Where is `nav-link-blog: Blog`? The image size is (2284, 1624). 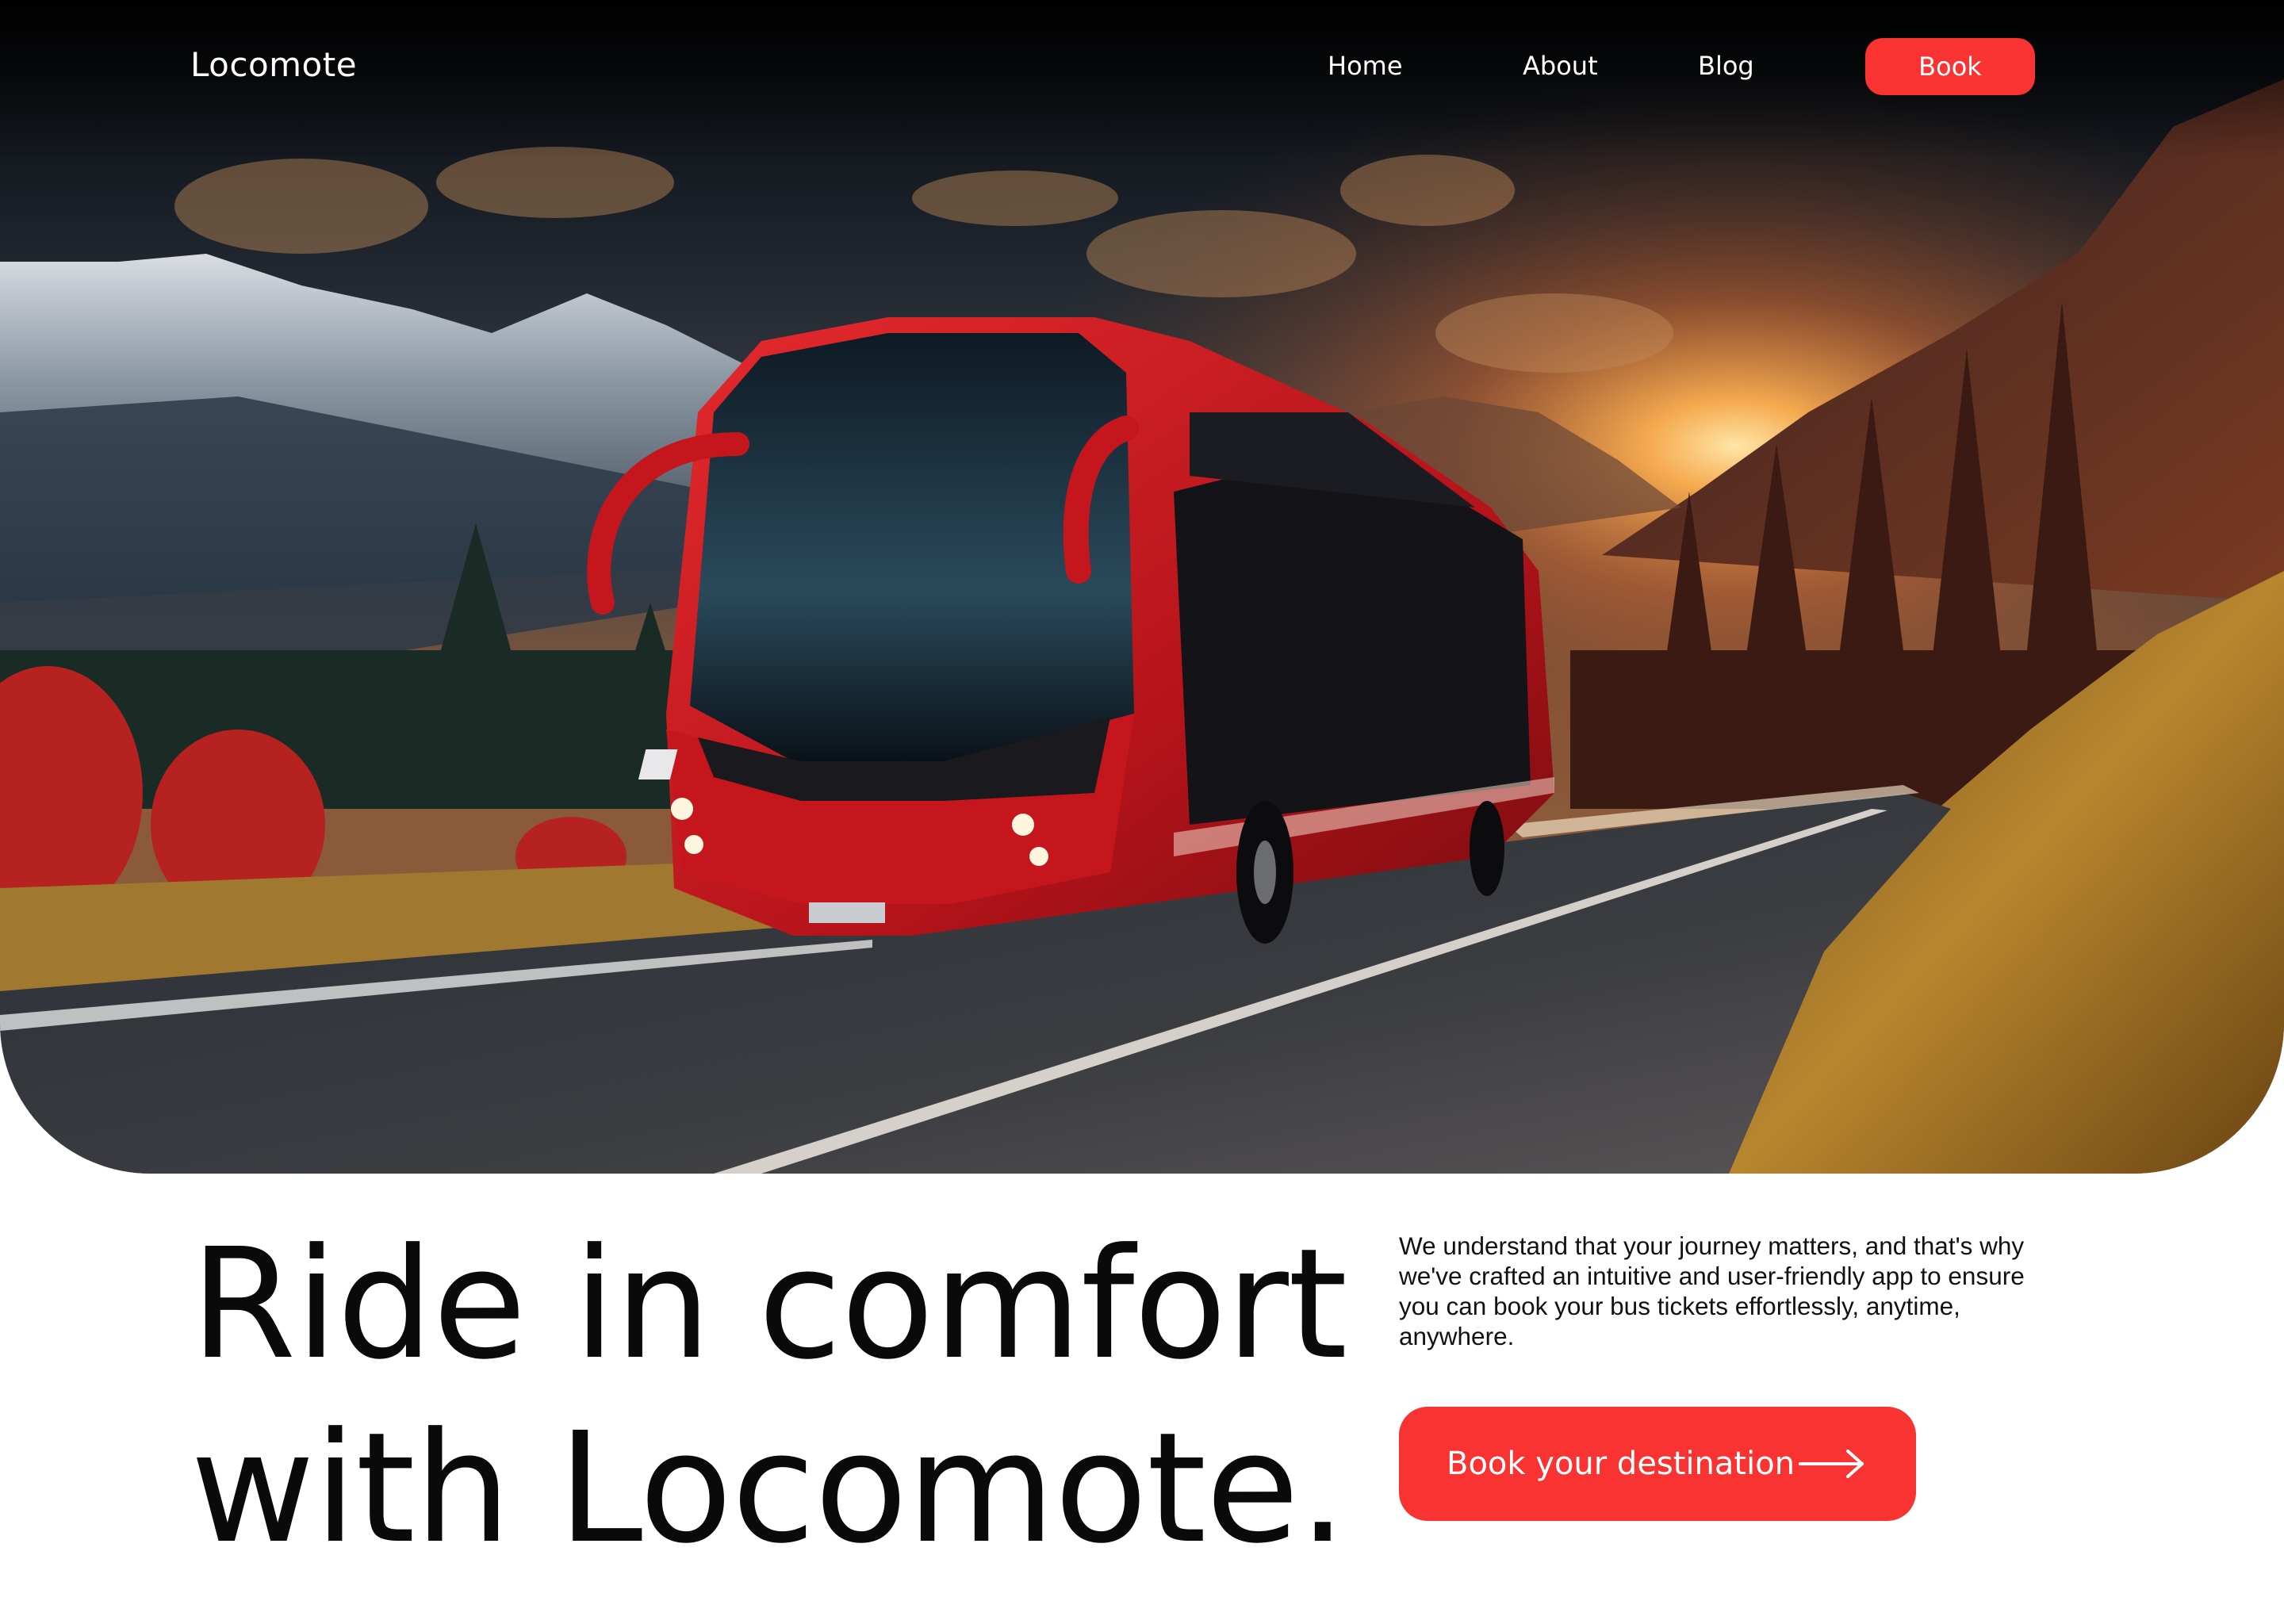 nav-link-blog: Blog is located at coordinates (1726, 66).